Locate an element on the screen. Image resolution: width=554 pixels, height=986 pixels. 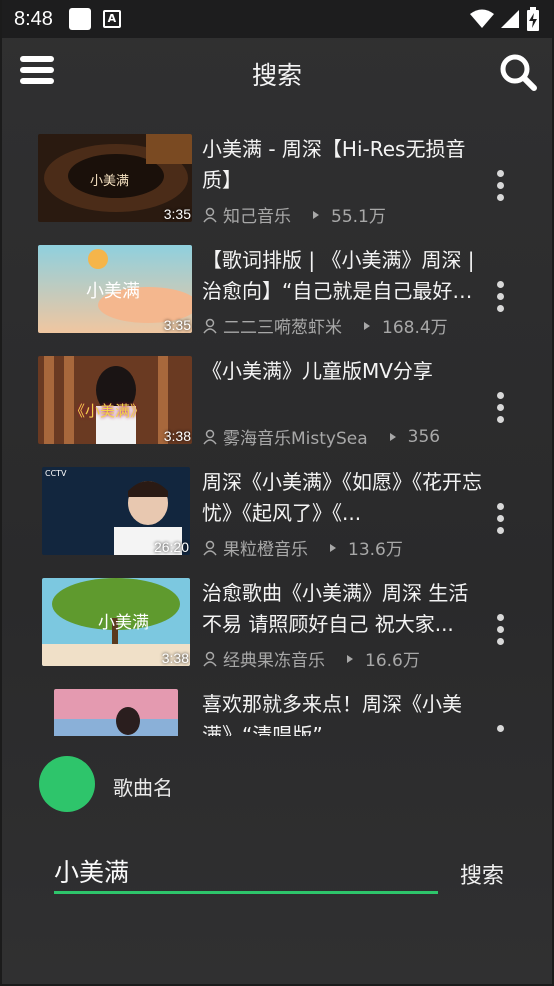
channel-name: 雾海音乐MistySea is located at coordinates (295, 439).